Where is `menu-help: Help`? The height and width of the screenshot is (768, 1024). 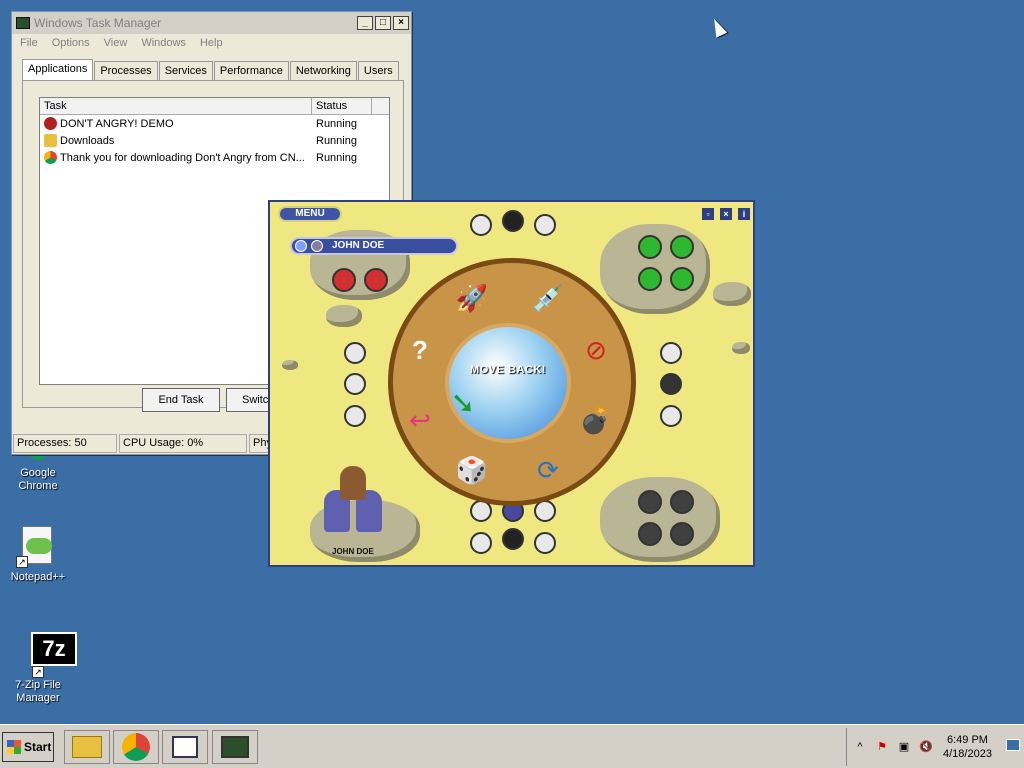
menu-help: Help is located at coordinates (211, 43).